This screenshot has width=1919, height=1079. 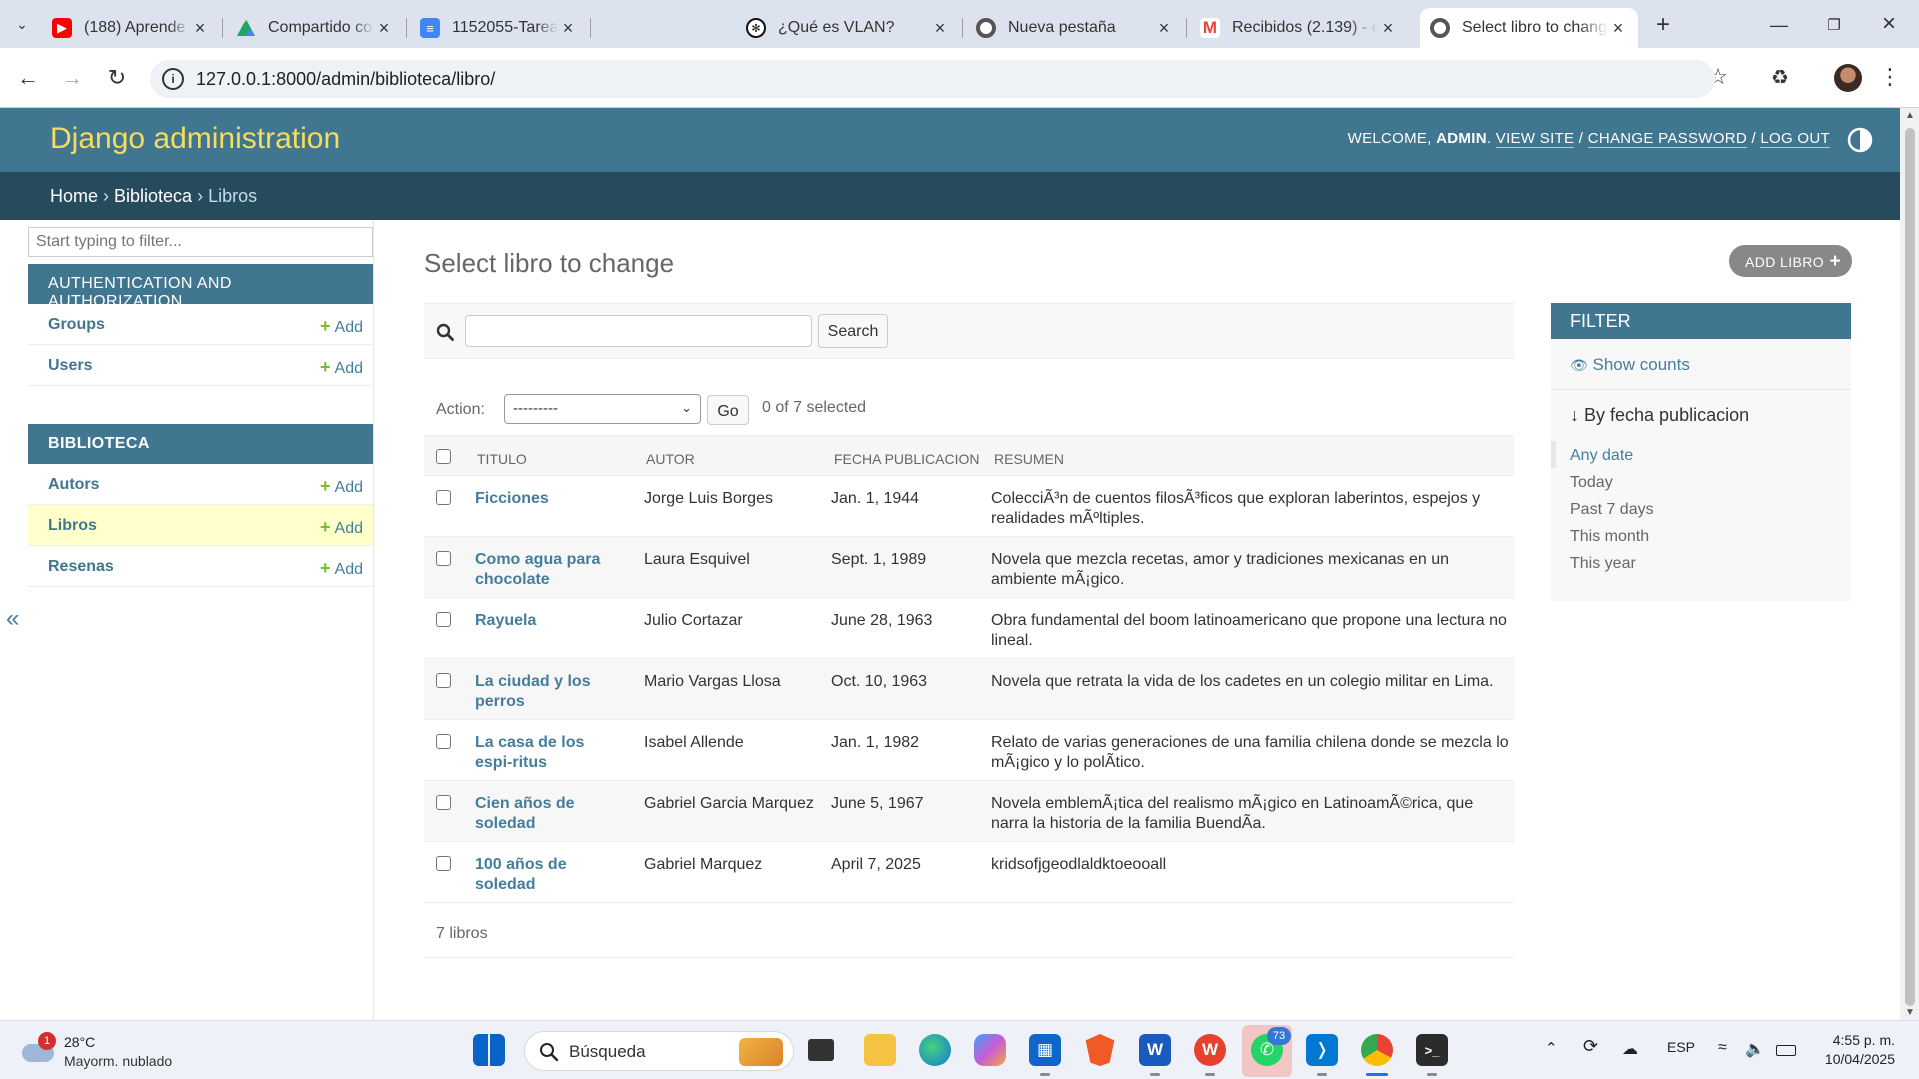 What do you see at coordinates (659, 1051) in the screenshot?
I see `taskbar-search: Búsqueda` at bounding box center [659, 1051].